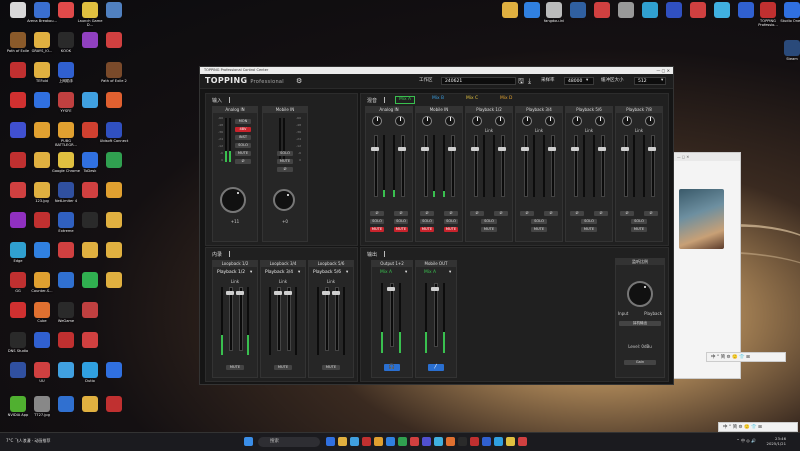 The height and width of the screenshot is (451, 800). Describe the element at coordinates (788, 15) in the screenshot. I see `desktop-shortcut-icon: Studio One 6` at that location.